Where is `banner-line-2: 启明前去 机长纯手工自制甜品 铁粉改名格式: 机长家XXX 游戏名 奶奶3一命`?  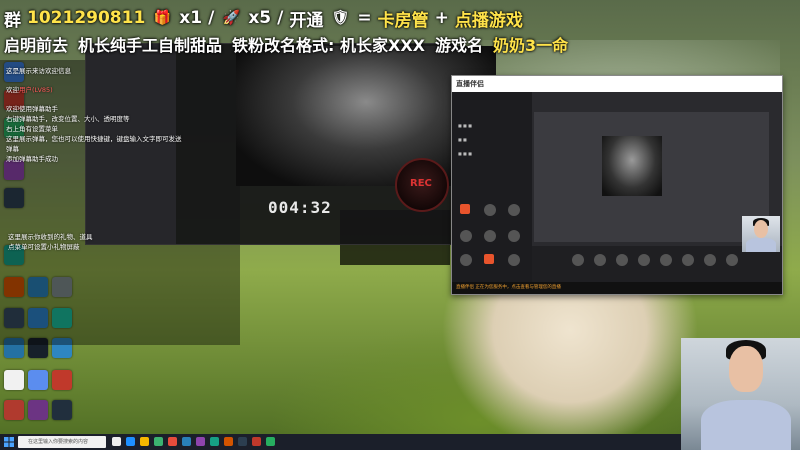
banner-line-2: 启明前去 机长纯手工自制甜品 铁粉改名格式: 机长家XXX 游戏名 奶奶3一命 is located at coordinates (286, 44).